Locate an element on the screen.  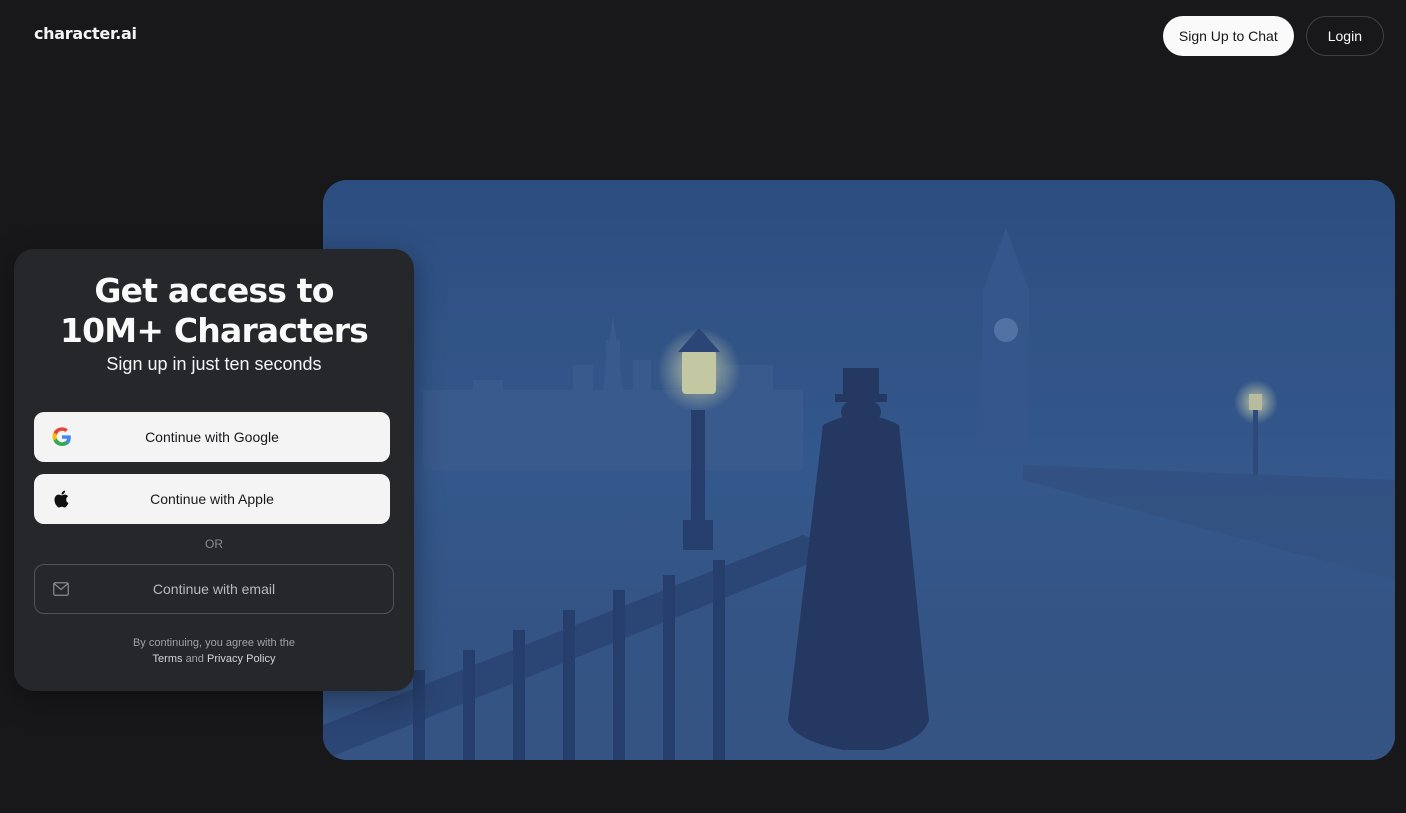
sign-up-button: Sign Up to Chat is located at coordinates (1228, 36).